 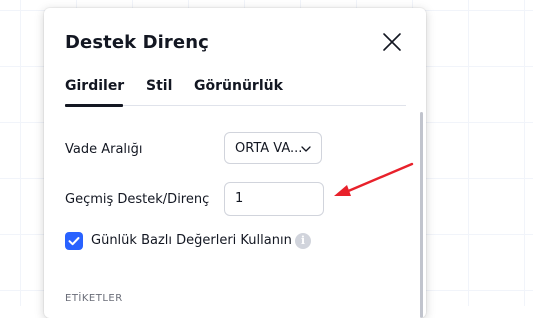 I want to click on term-range-label: Vade Aralığı, so click(x=104, y=149).